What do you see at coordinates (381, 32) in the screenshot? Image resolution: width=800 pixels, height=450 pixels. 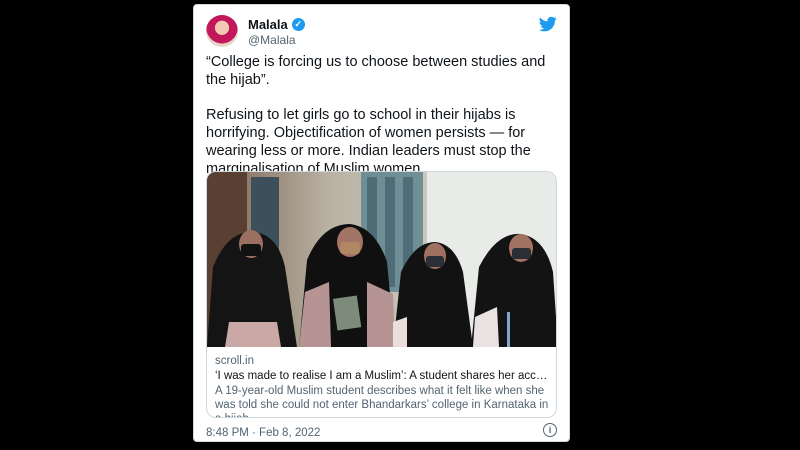 I see `tweet-header: Malala ✓ @Malala` at bounding box center [381, 32].